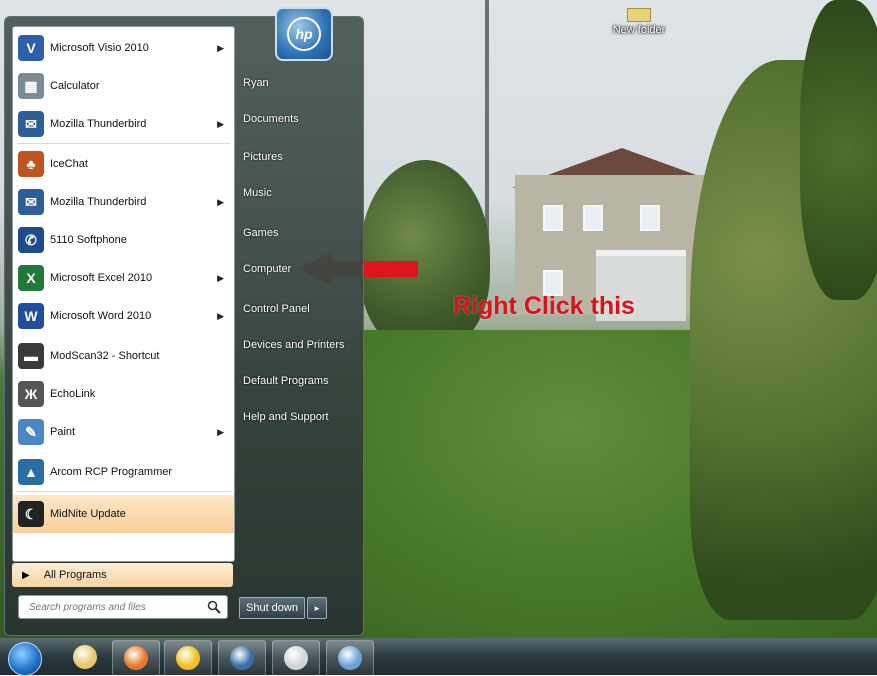 This screenshot has height=676, width=877. What do you see at coordinates (272, 608) in the screenshot?
I see `shutdown-button: Shut down` at bounding box center [272, 608].